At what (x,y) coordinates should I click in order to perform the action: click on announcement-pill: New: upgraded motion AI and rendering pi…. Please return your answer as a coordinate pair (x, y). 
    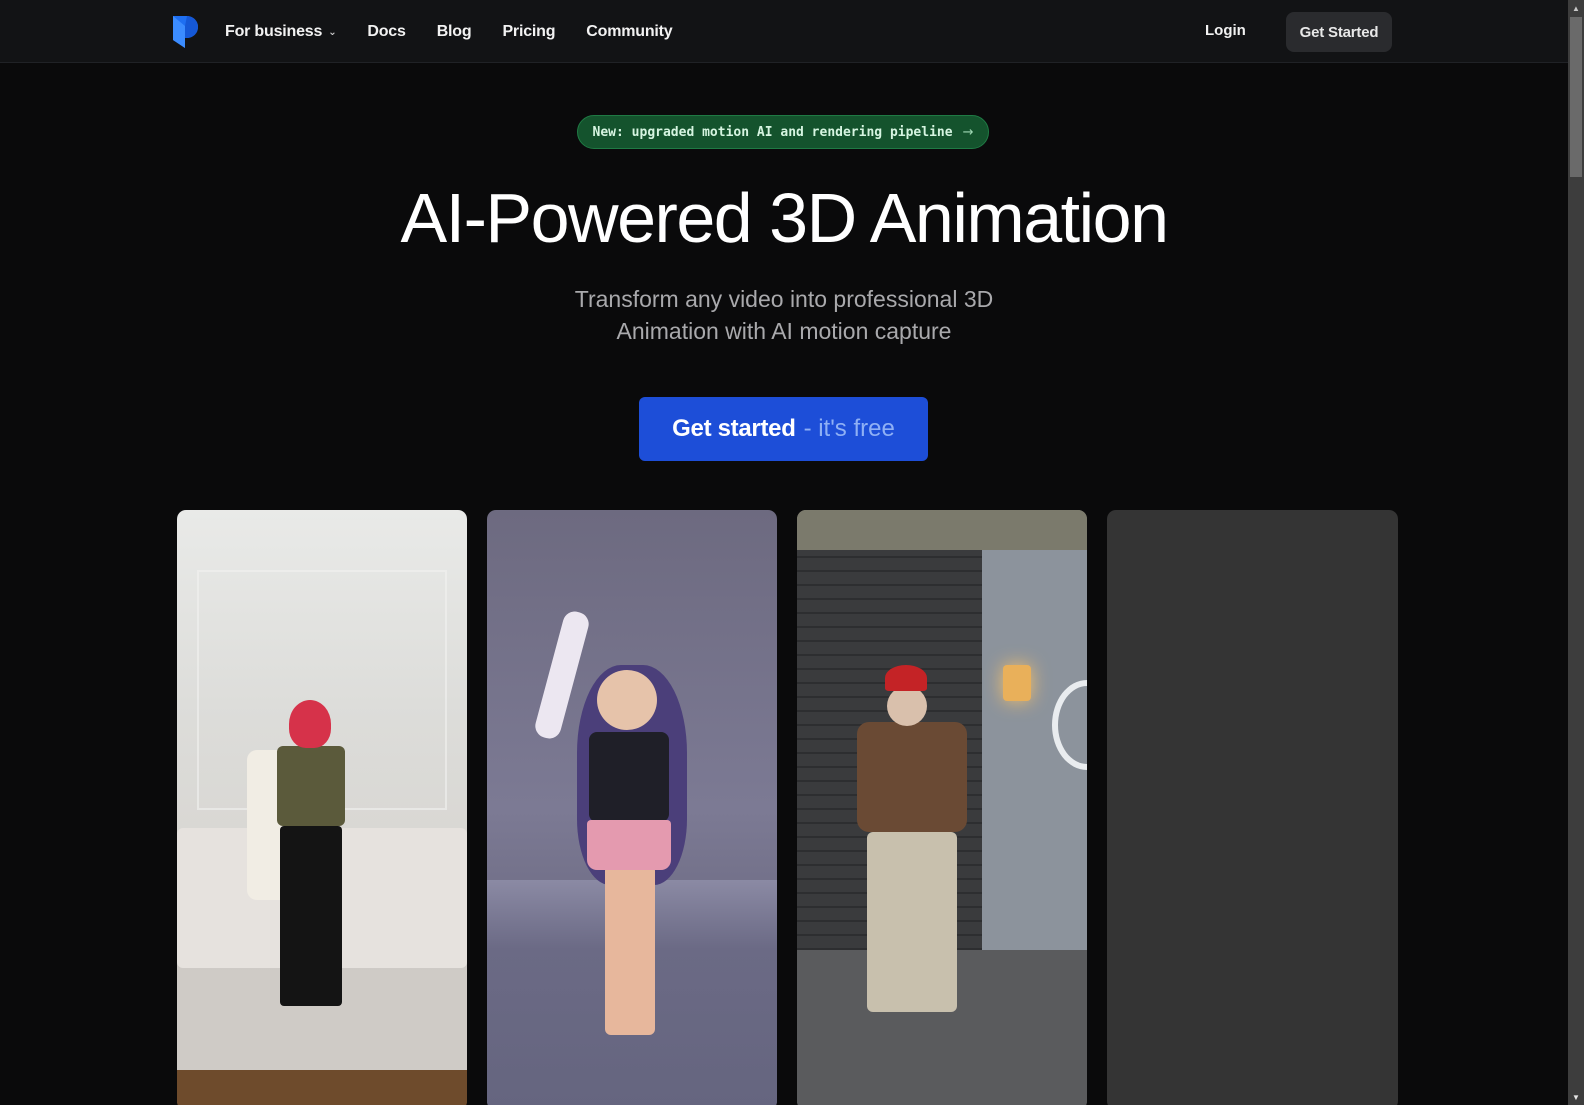
    Looking at the image, I should click on (783, 132).